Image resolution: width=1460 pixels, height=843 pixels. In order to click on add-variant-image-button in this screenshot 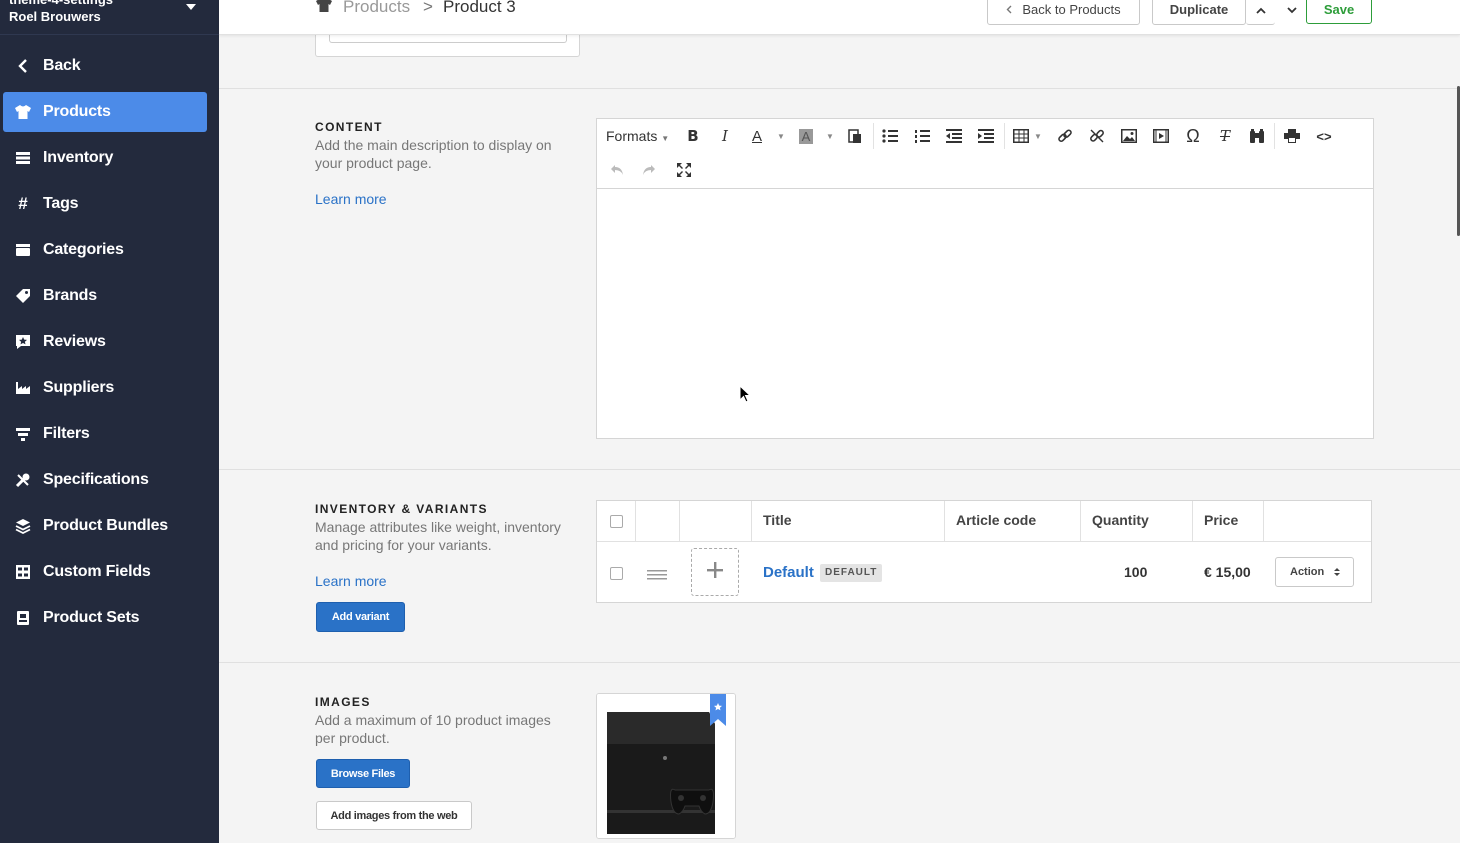, I will do `click(715, 572)`.